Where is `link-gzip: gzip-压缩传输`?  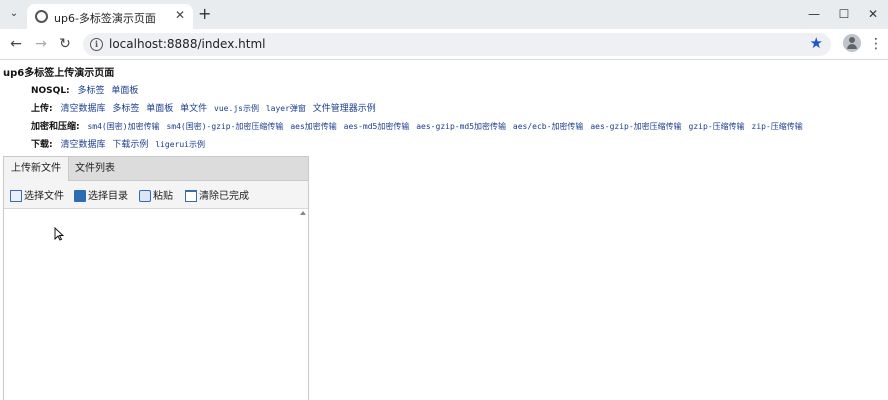 link-gzip: gzip-压缩传输 is located at coordinates (717, 126).